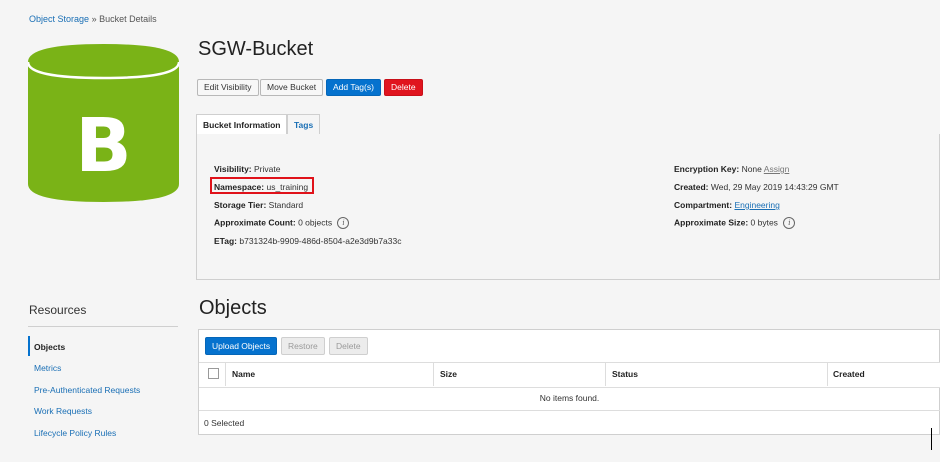 Image resolution: width=940 pixels, height=462 pixels. What do you see at coordinates (47, 368) in the screenshot?
I see `sidebar-item-metrics: Metrics` at bounding box center [47, 368].